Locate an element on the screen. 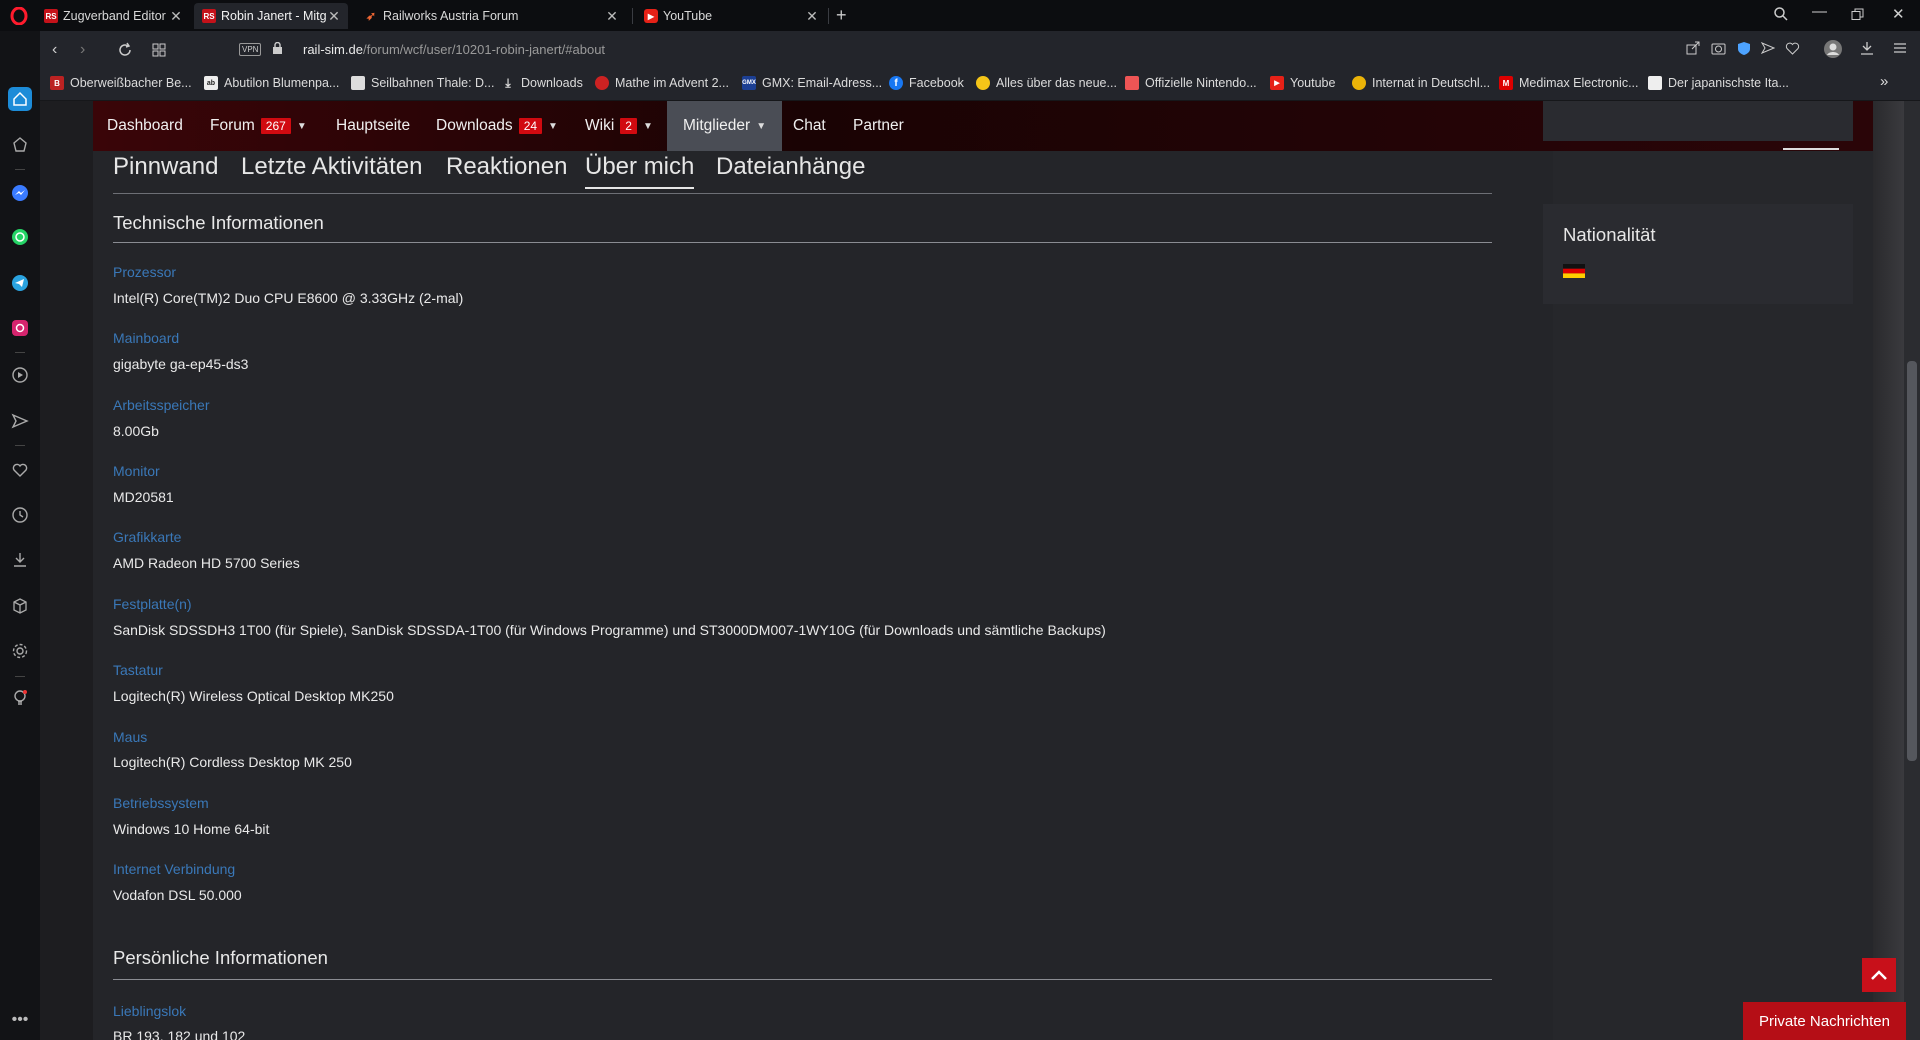 The width and height of the screenshot is (1920, 1040). tips-lightbulb-icon is located at coordinates (20, 698).